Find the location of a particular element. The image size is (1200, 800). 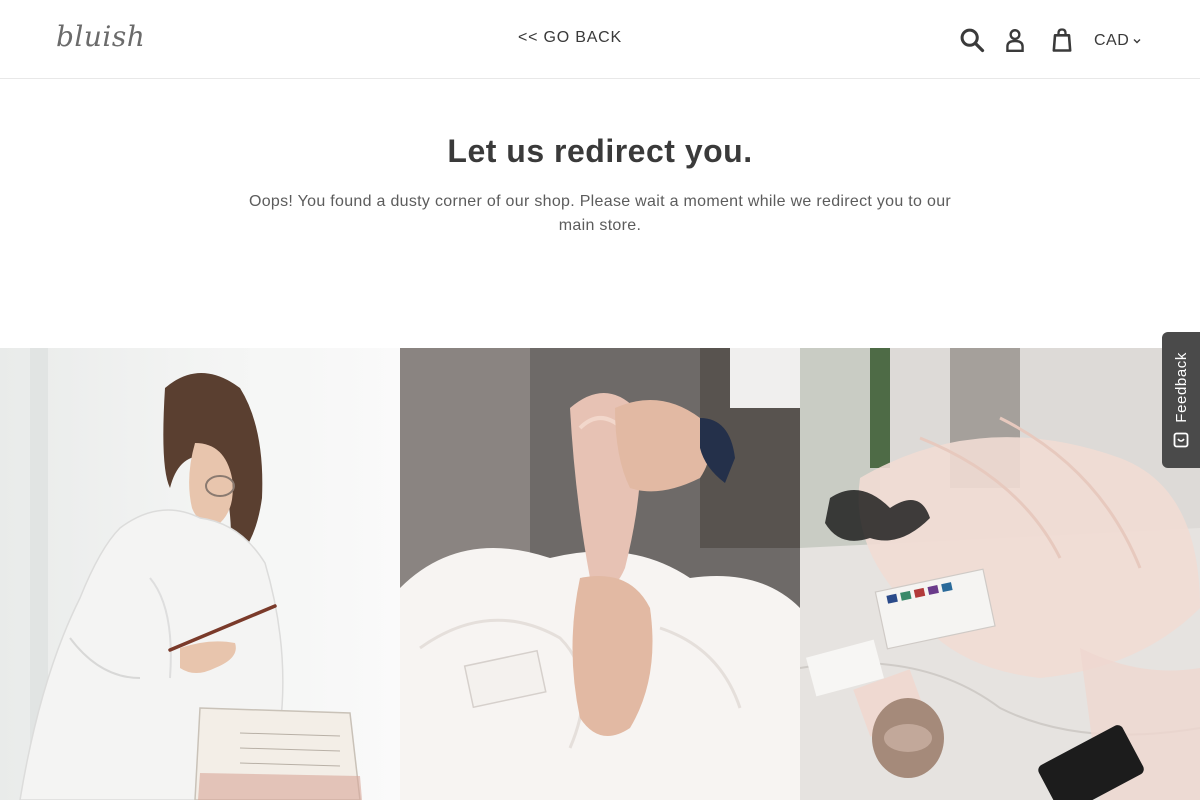

feedback-icon is located at coordinates (1181, 440).